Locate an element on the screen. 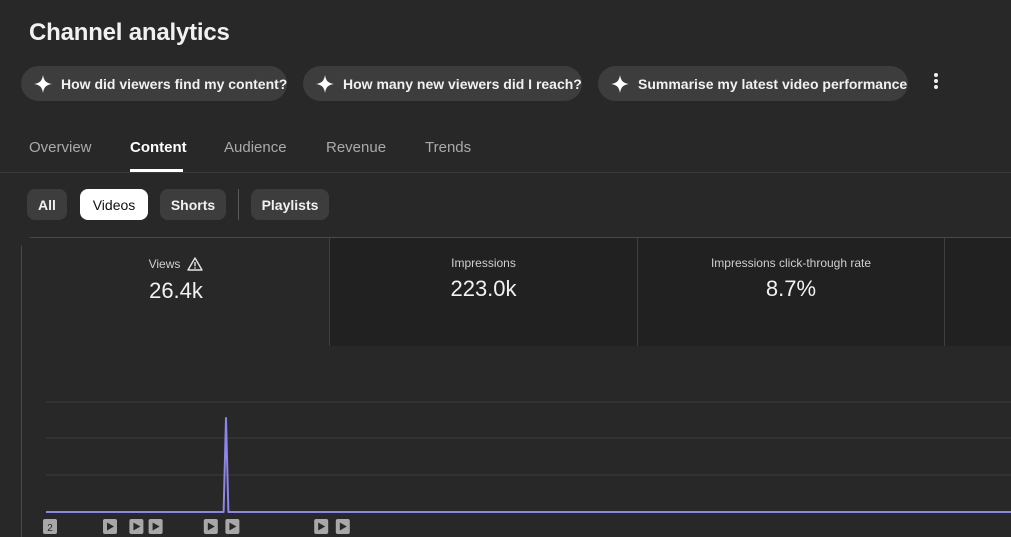 Image resolution: width=1011 pixels, height=537 pixels. suggestion-chip-label: How did viewers find my content? is located at coordinates (174, 83).